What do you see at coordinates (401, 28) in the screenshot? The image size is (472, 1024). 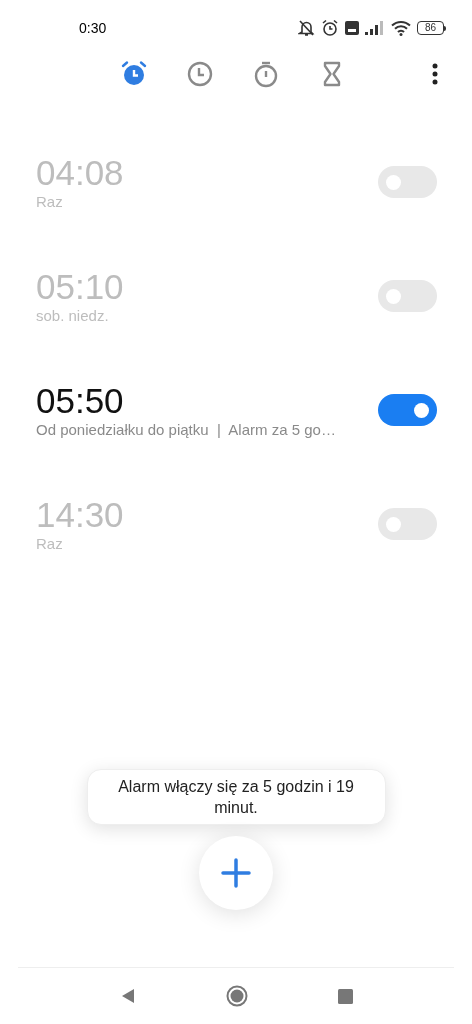 I see `wifi-icon` at bounding box center [401, 28].